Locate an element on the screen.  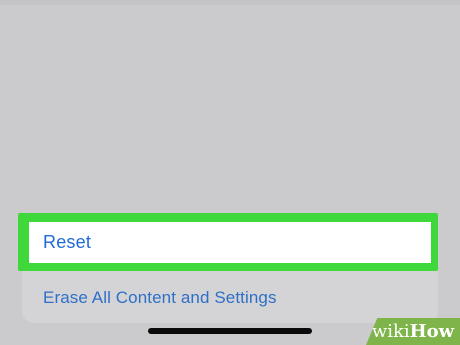
home-indicator is located at coordinates (230, 331).